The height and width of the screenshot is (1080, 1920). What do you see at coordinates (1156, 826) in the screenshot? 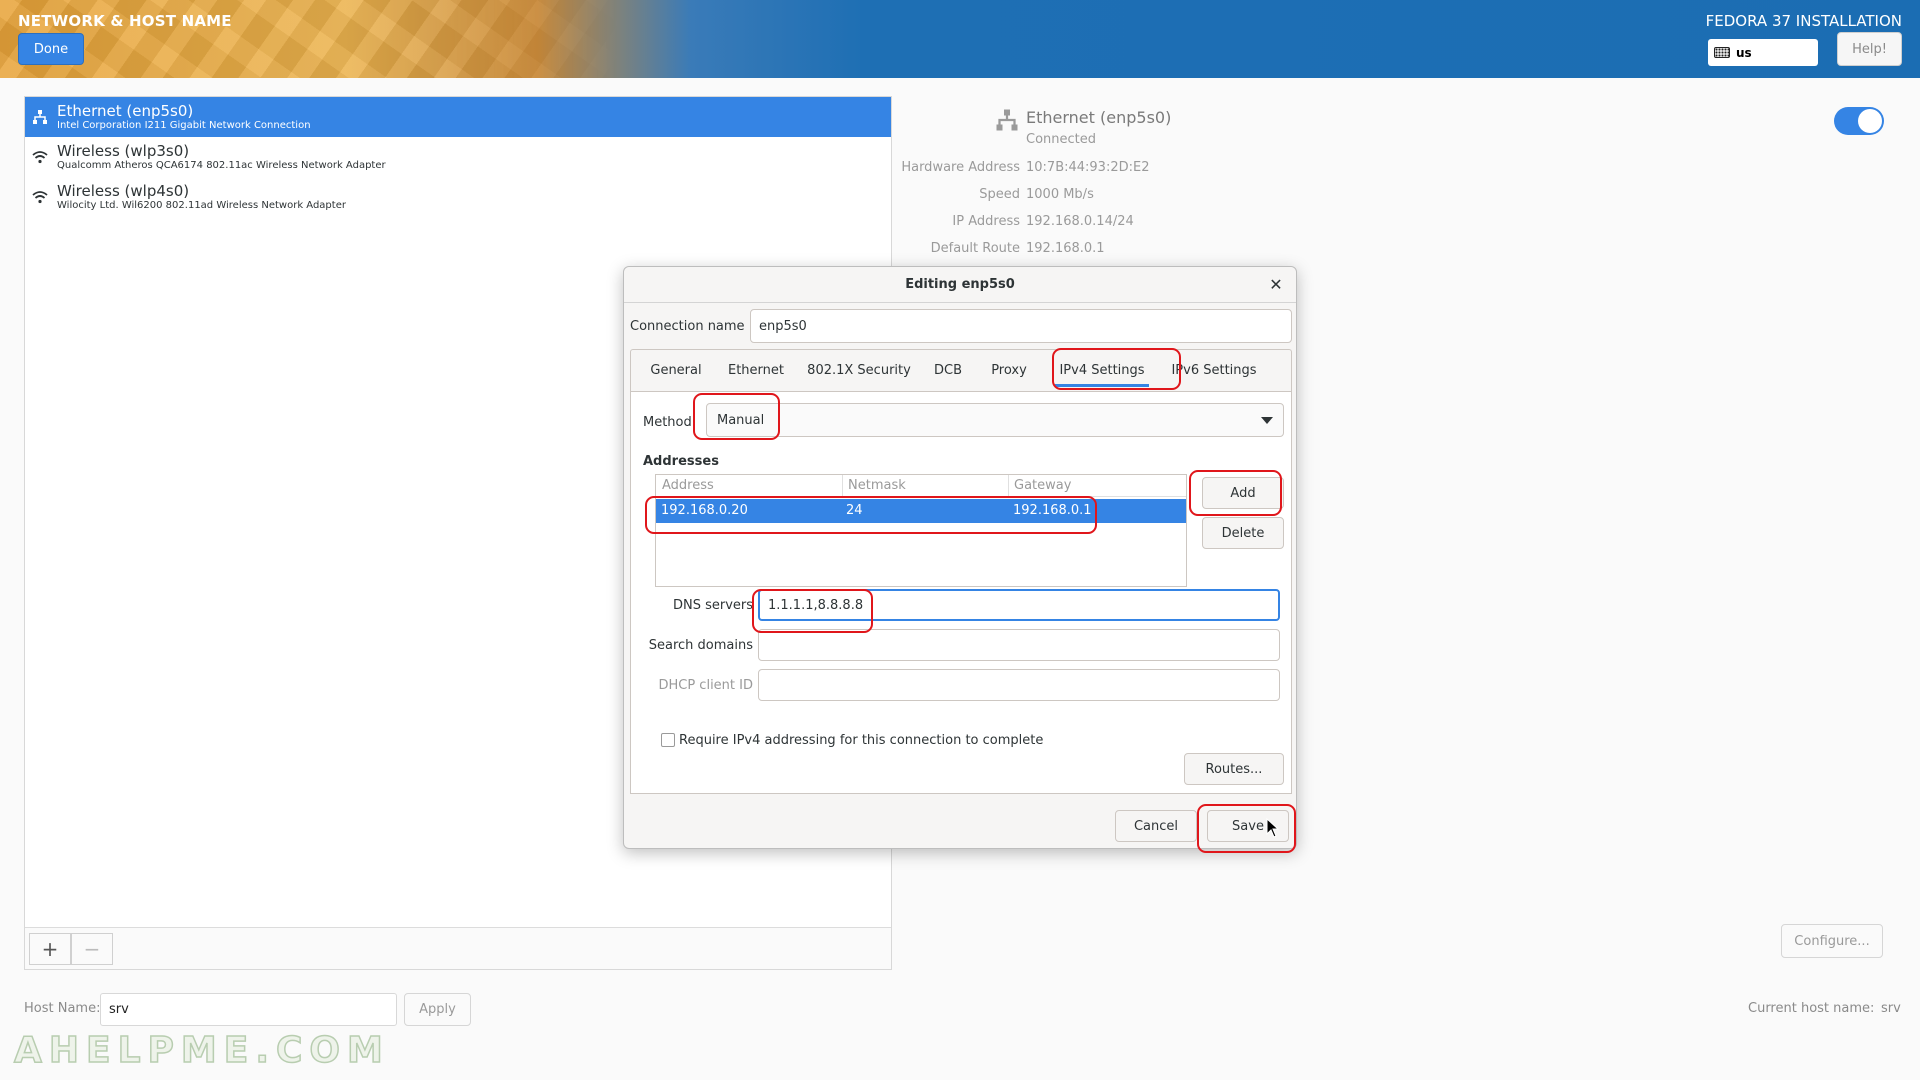
I see `cancel-button: Cancel` at bounding box center [1156, 826].